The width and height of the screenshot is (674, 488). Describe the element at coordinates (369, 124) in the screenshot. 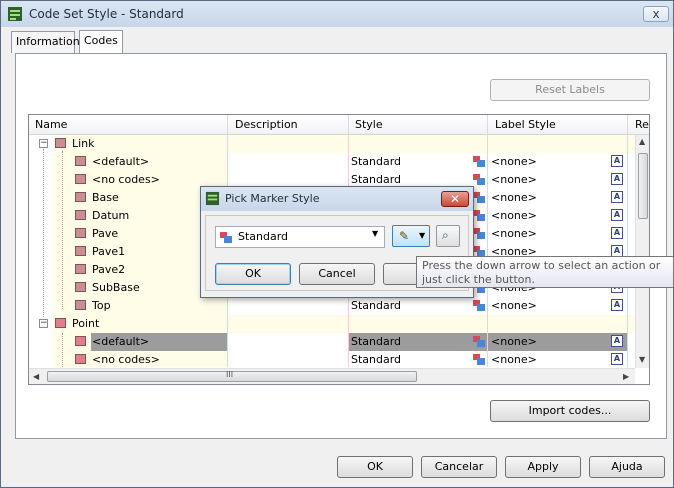

I see `column-style: Style` at that location.